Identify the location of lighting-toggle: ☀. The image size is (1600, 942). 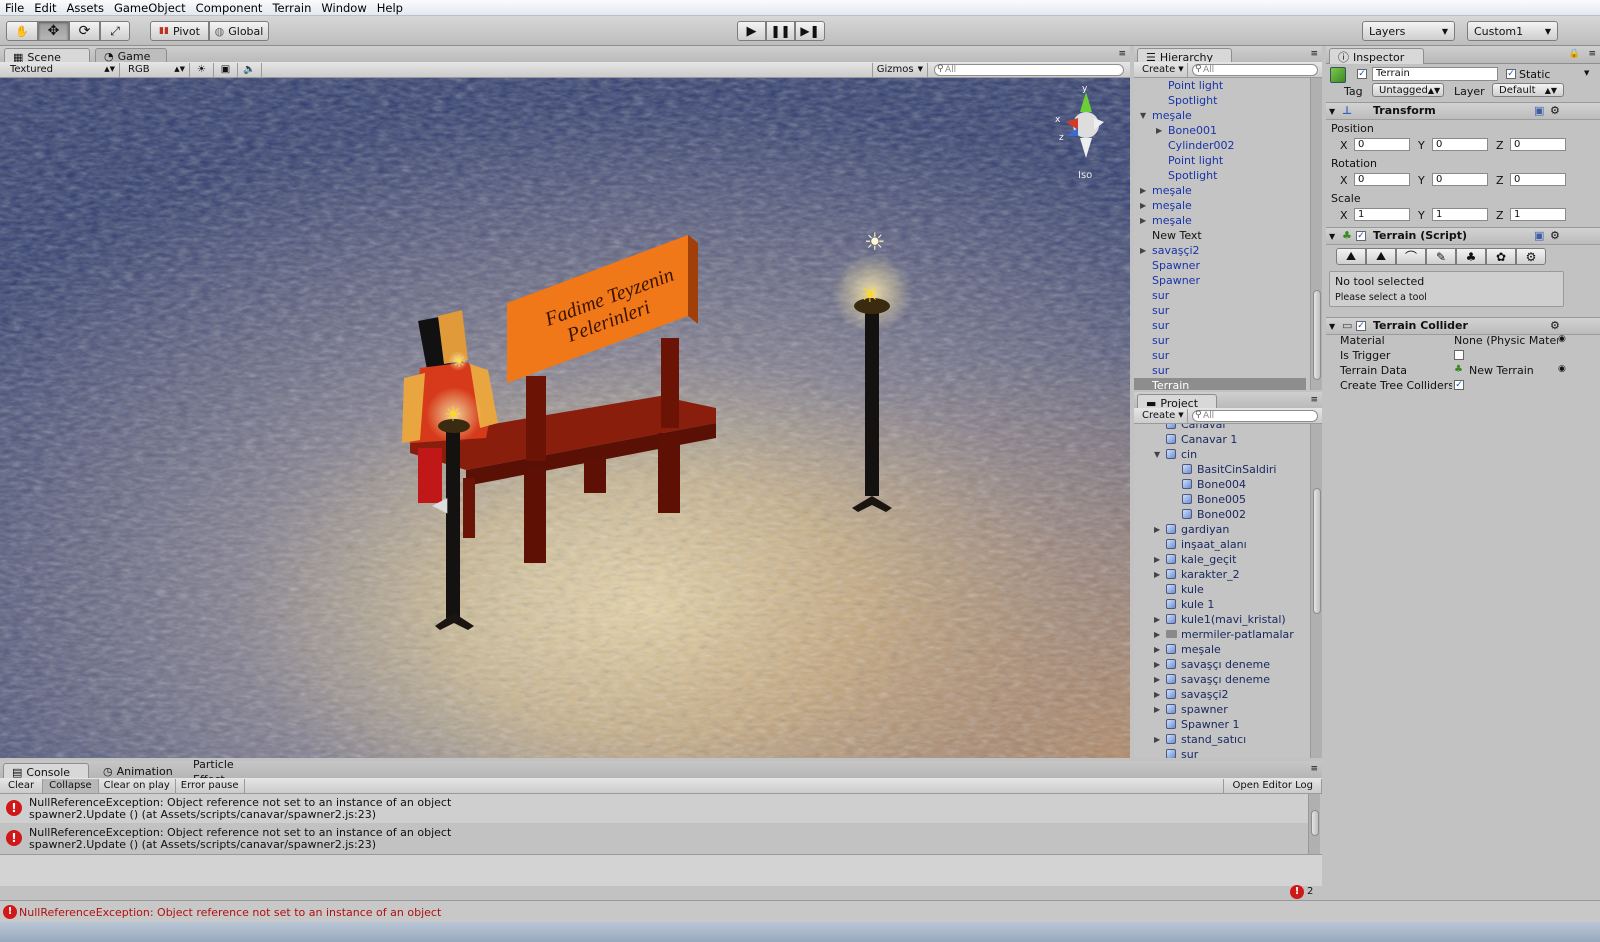
(202, 69).